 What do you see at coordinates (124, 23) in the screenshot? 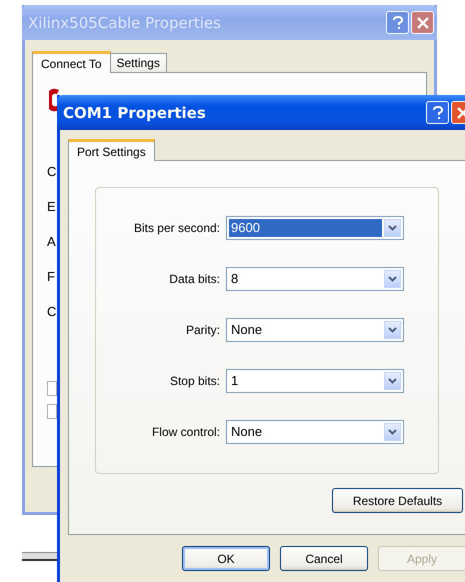
I see `window-title: Xilinx505Cable Properties` at bounding box center [124, 23].